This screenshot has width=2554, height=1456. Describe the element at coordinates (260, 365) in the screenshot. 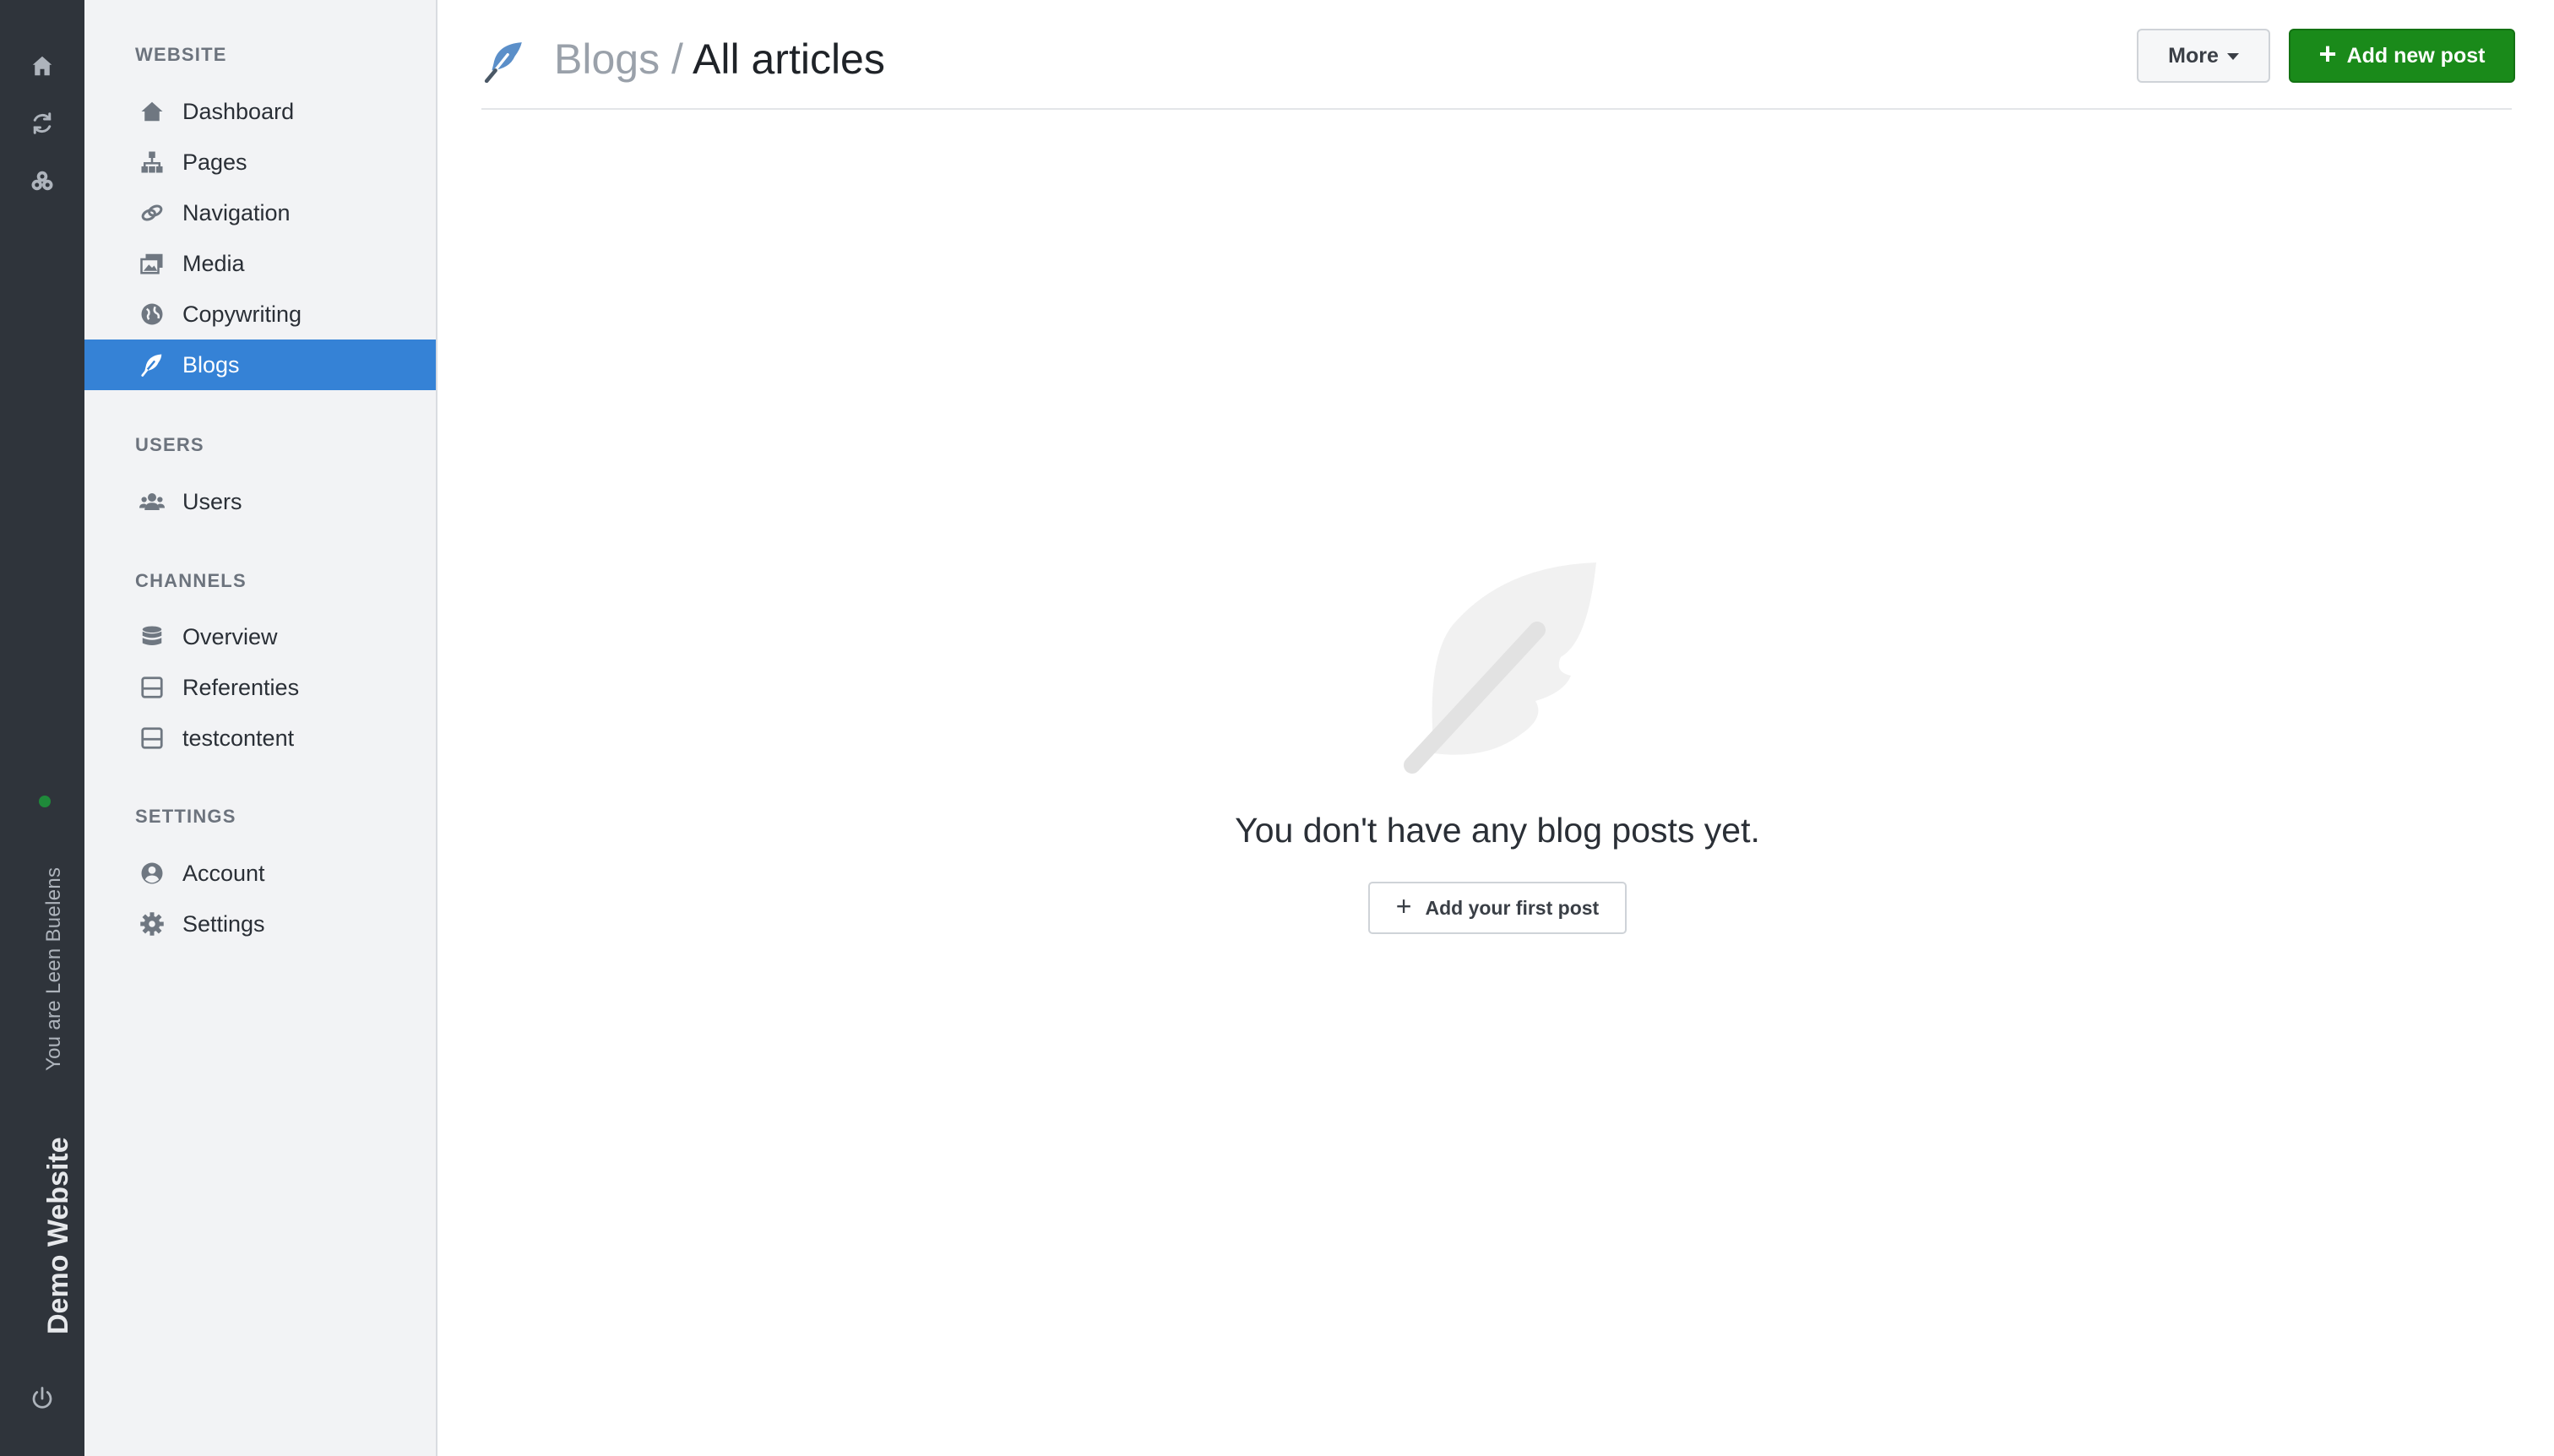

I see `sidebar-item-blogs: Blogs` at that location.